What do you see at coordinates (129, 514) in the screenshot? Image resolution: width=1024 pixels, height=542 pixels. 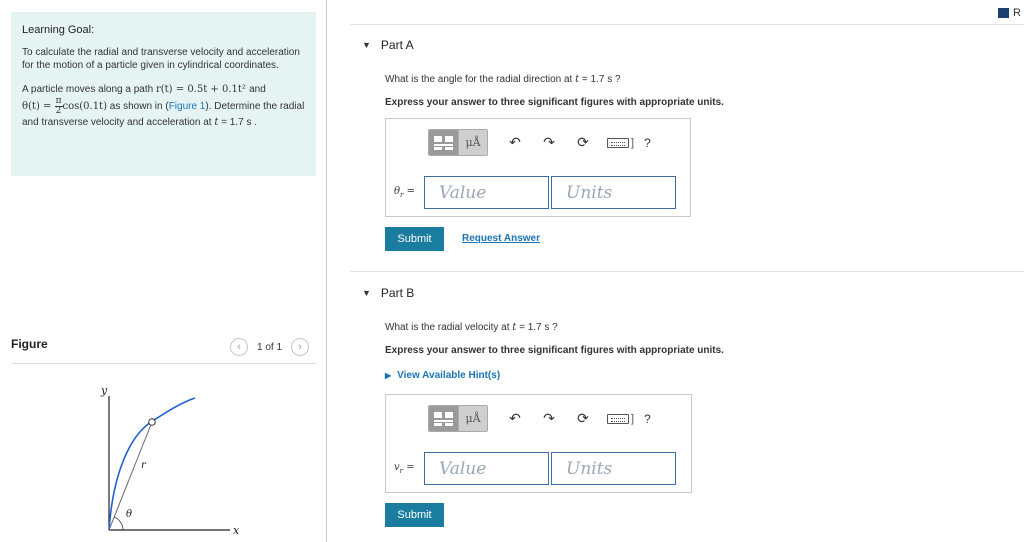 I see `theta-label: θ` at bounding box center [129, 514].